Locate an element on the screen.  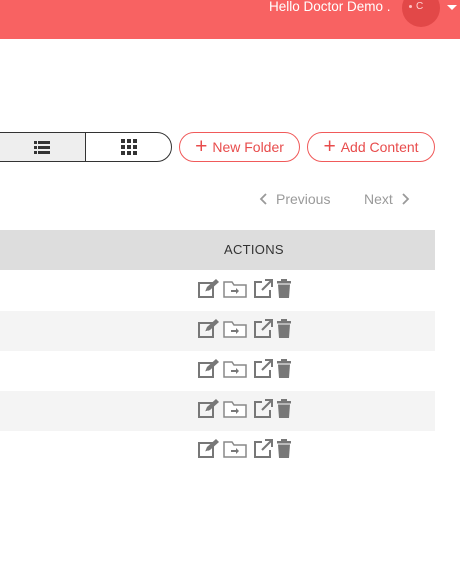
new-folder-label: New Folder is located at coordinates (248, 147).